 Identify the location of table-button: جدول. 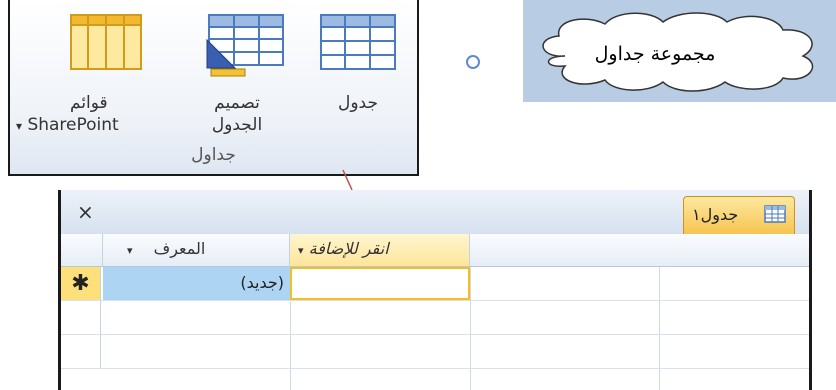
(358, 64).